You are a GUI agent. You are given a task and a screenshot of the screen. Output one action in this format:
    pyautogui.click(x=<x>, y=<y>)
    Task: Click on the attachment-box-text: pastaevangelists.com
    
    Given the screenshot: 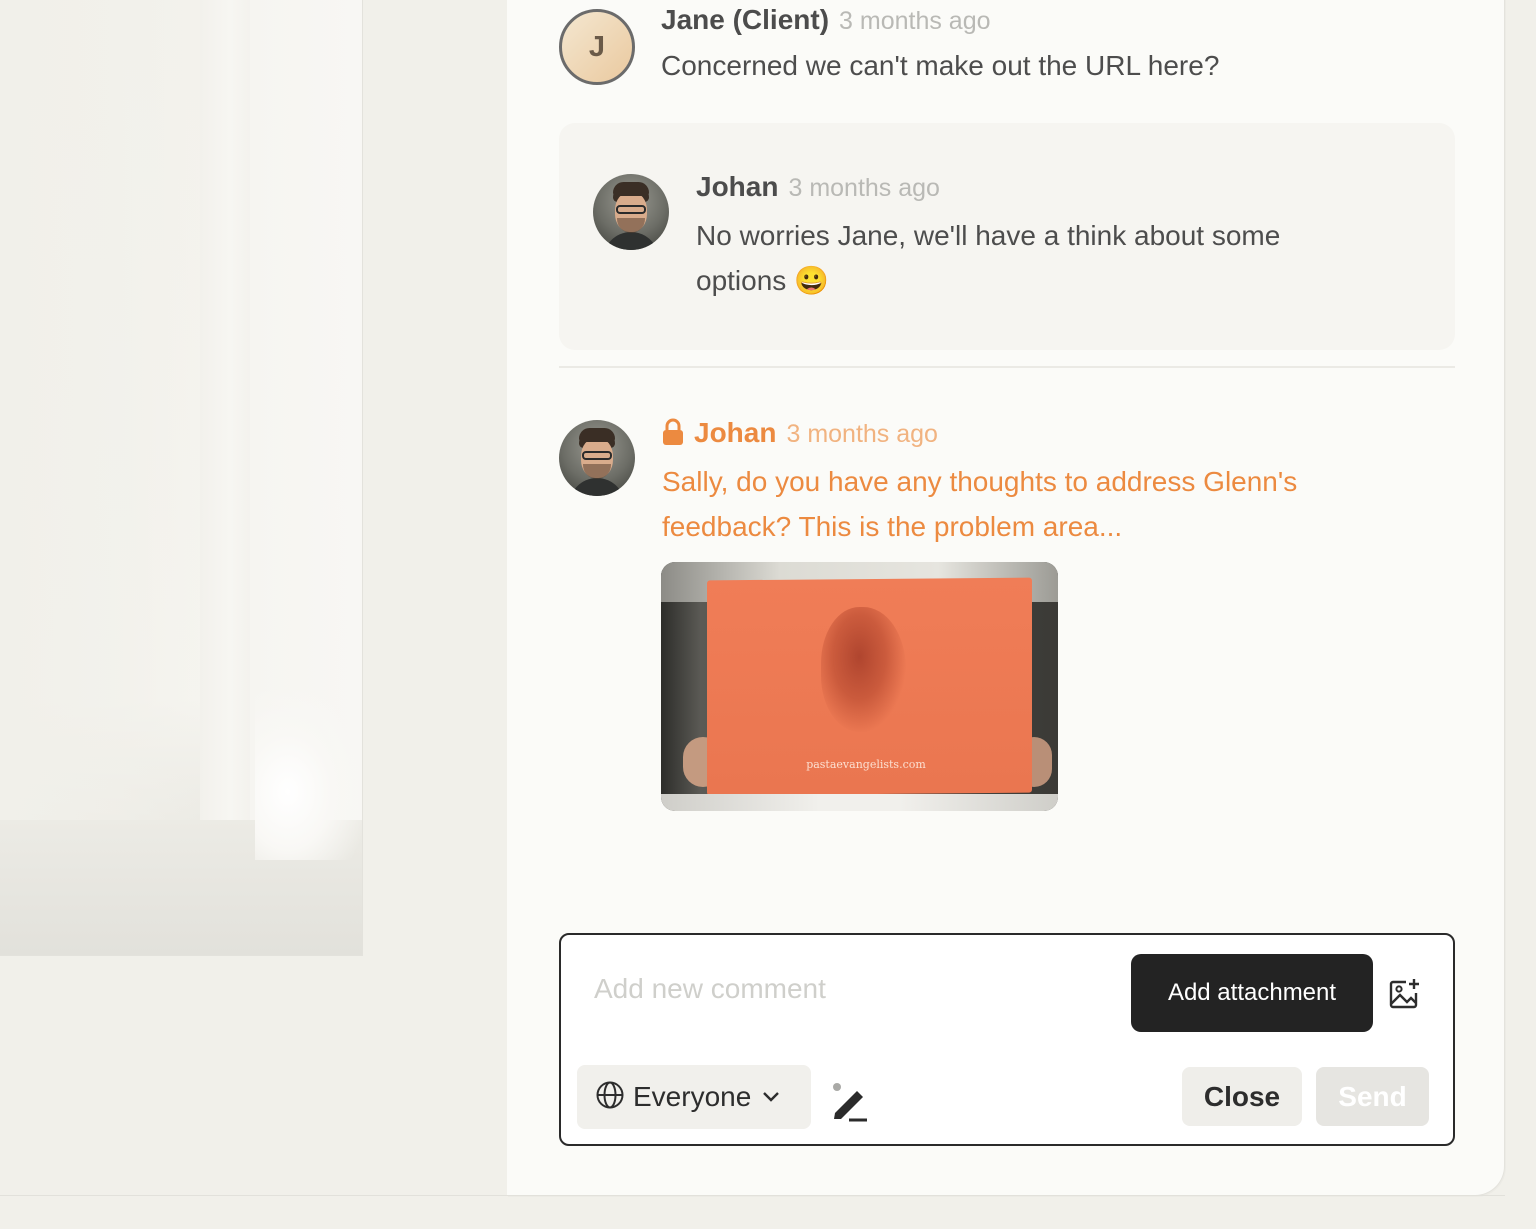 What is the action you would take?
    pyautogui.click(x=866, y=764)
    